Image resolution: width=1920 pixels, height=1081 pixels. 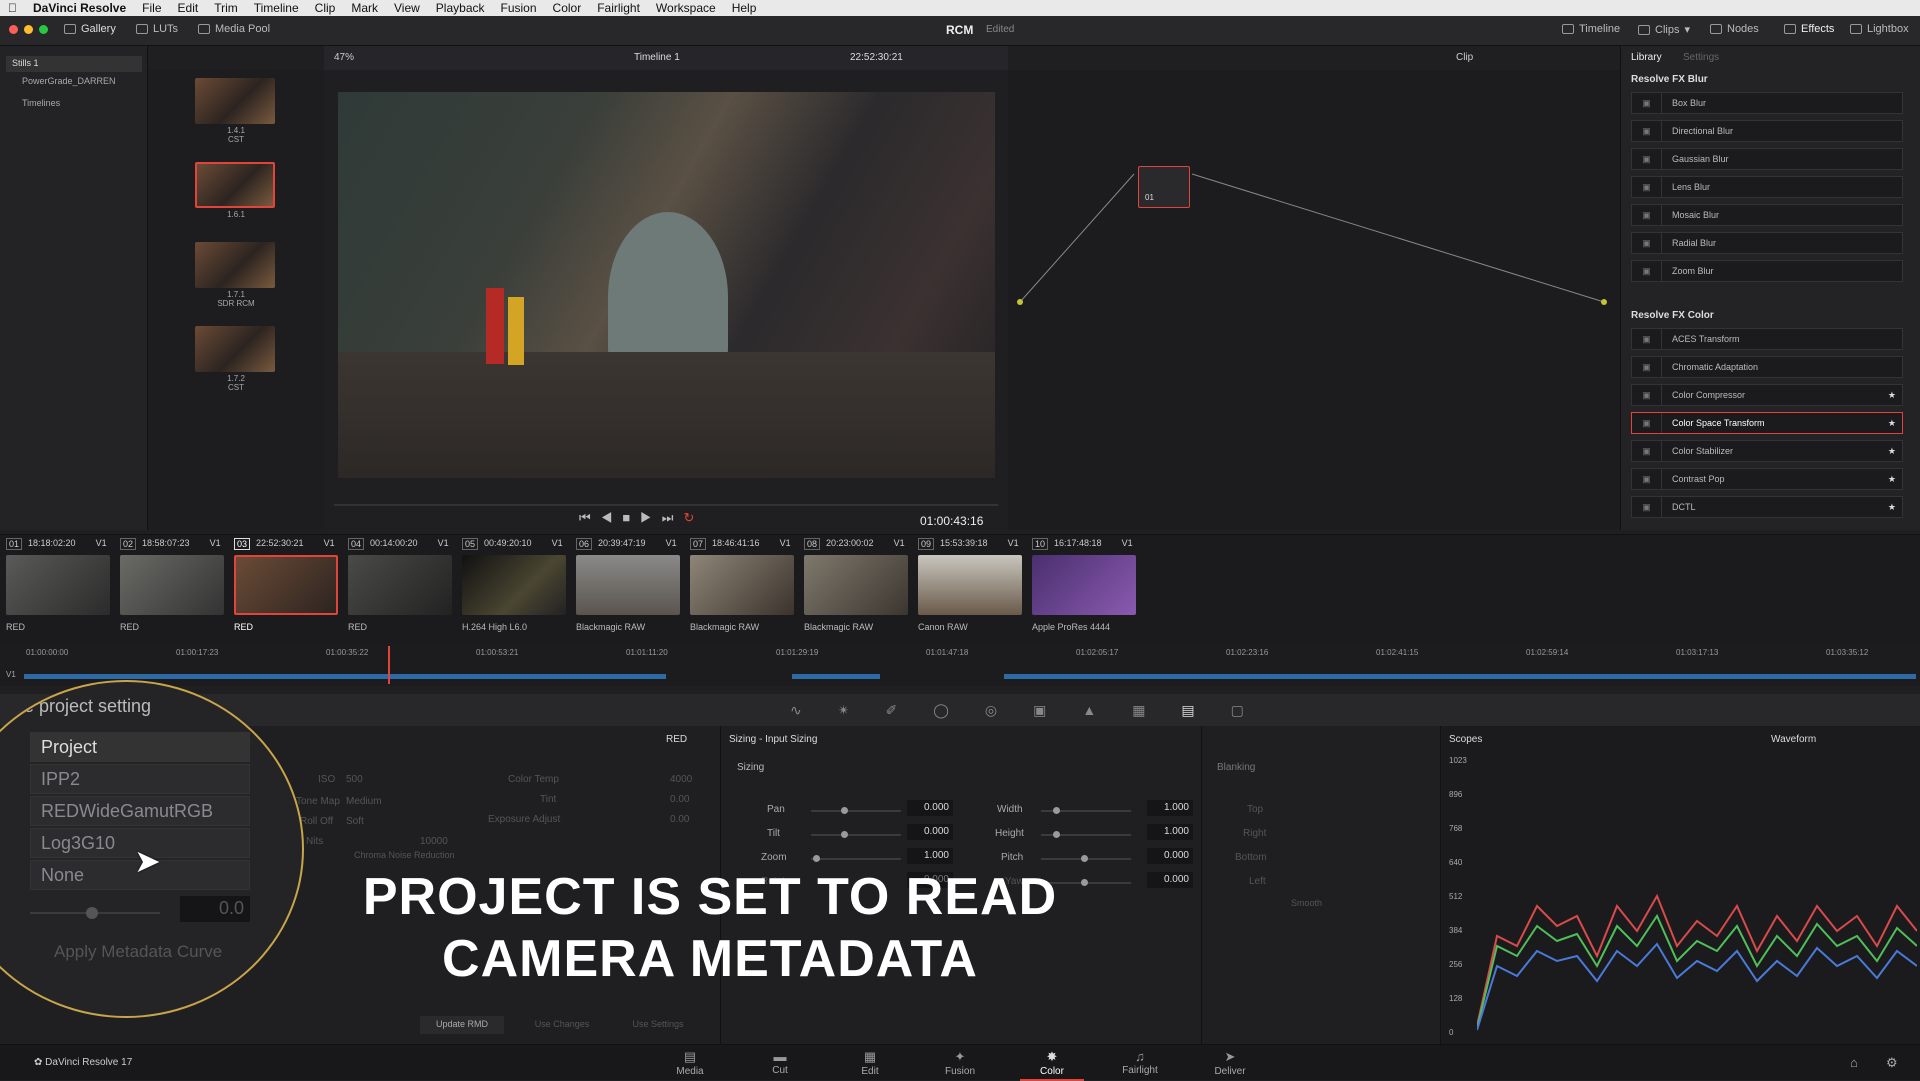 What do you see at coordinates (355, 821) in the screenshot?
I see `roll-off-value: Soft` at bounding box center [355, 821].